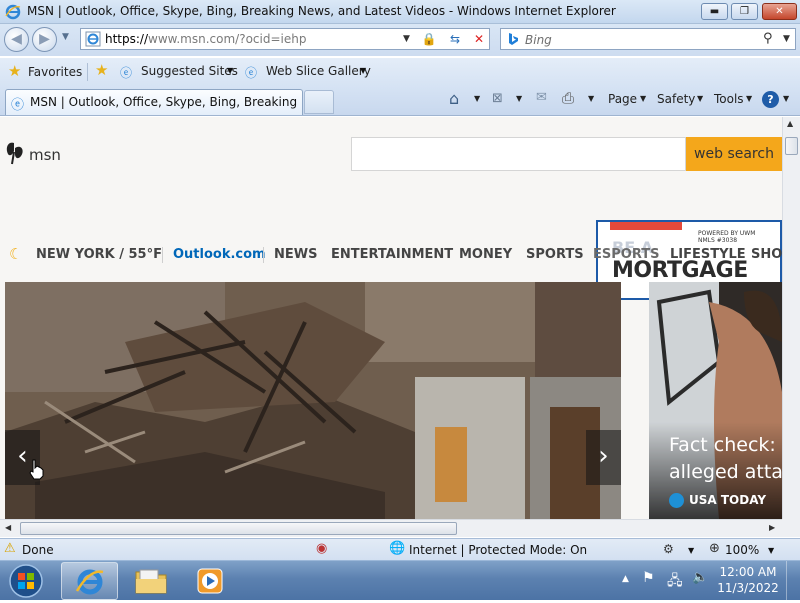 This screenshot has width=800, height=603. I want to click on tools-menu: Tools ▼, so click(735, 100).